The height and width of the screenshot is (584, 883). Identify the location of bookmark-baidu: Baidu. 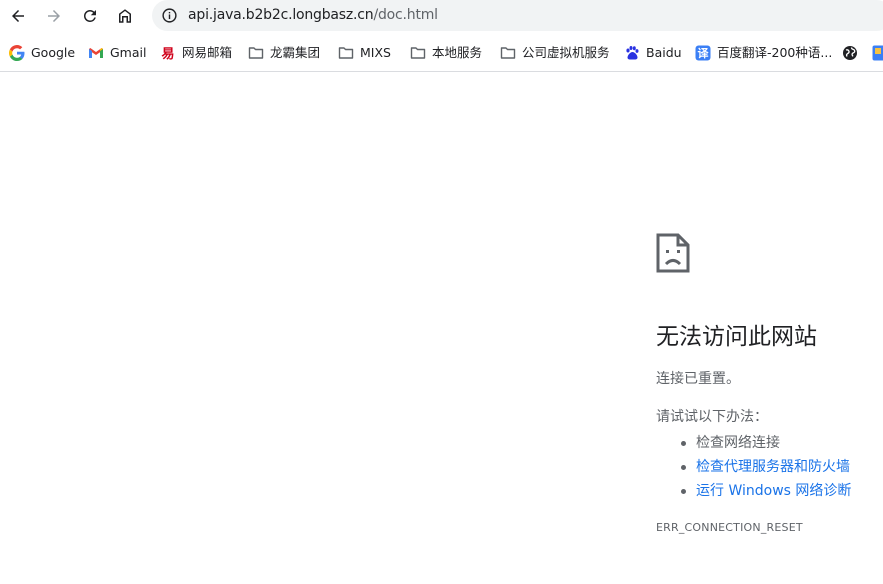
(653, 53).